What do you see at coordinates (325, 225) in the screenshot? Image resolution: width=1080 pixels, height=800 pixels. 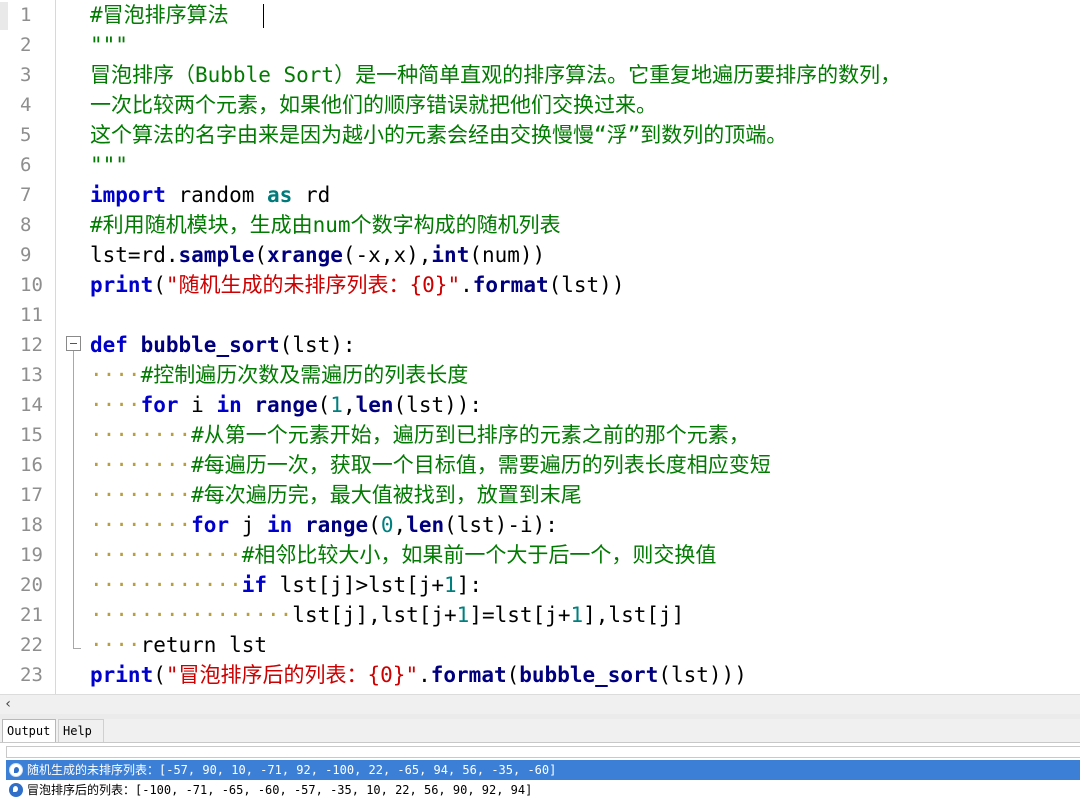 I see `code-line-8: #利用随机模块，生成由num个数字构成的随机列表` at bounding box center [325, 225].